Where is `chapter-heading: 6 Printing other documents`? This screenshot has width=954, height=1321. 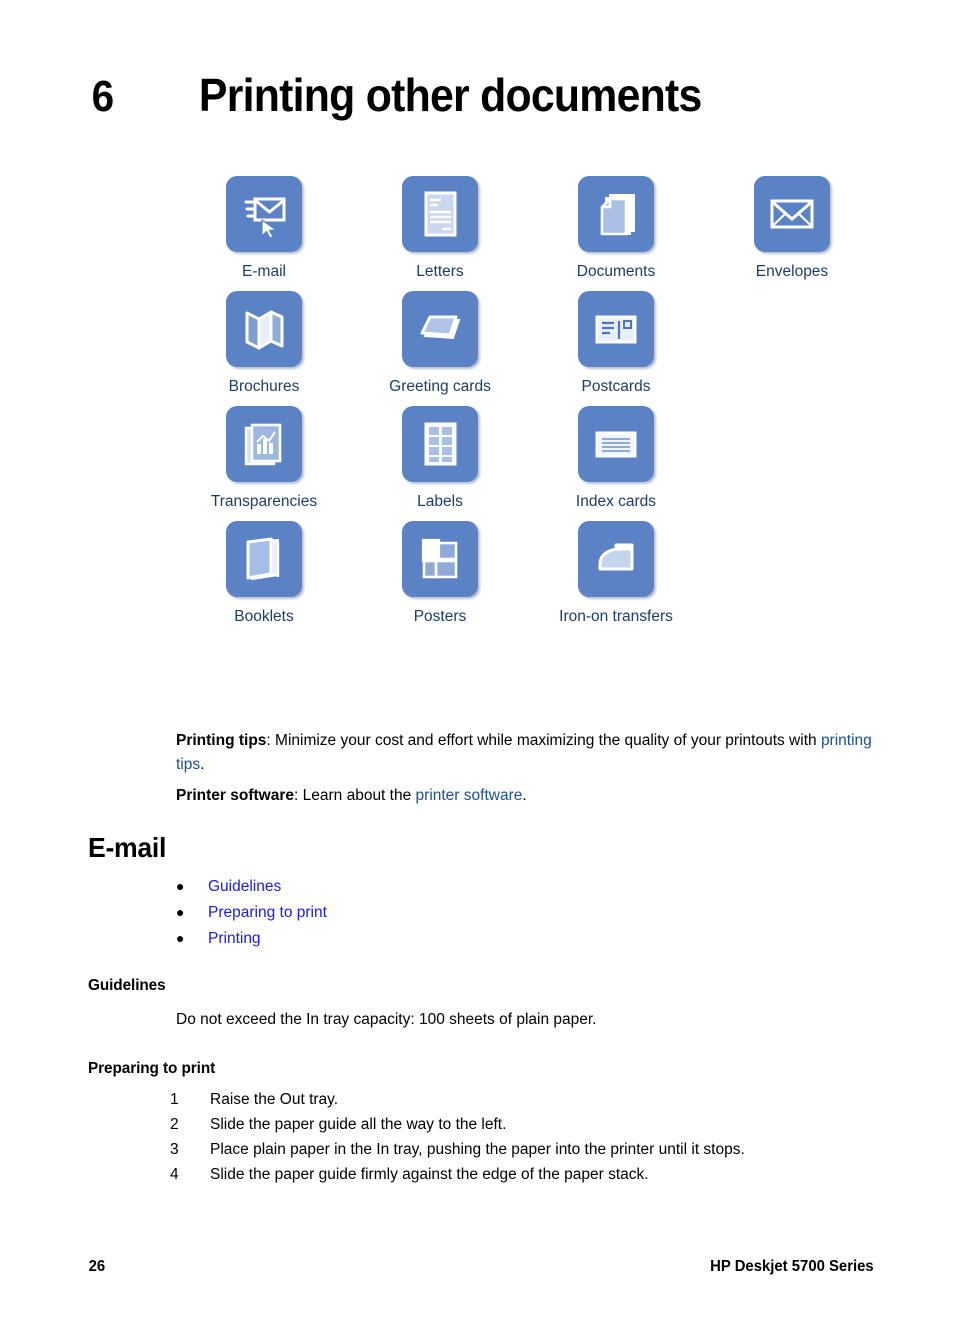 chapter-heading: 6 Printing other documents is located at coordinates (404, 95).